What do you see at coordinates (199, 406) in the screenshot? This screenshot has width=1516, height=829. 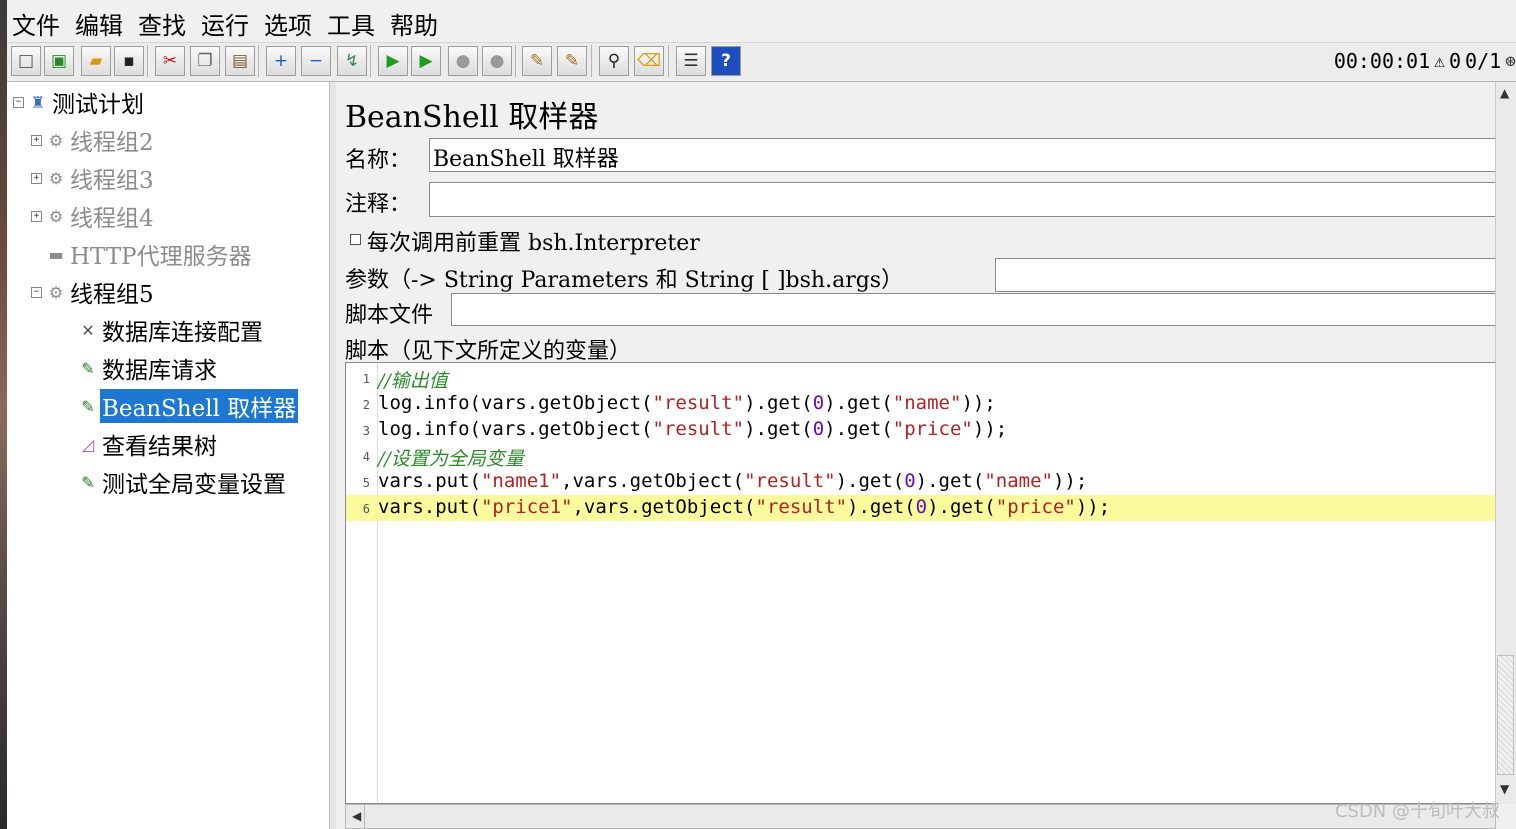 I see `tree-item-label: BeanShell 取样器` at bounding box center [199, 406].